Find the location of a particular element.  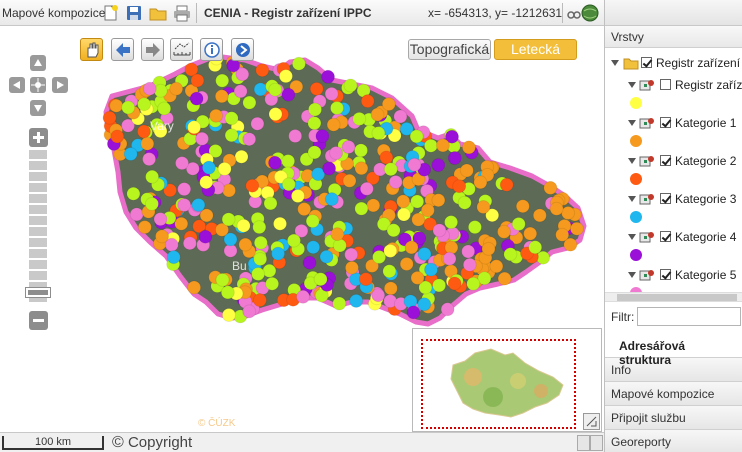

overview-toggle-button is located at coordinates (591, 421).